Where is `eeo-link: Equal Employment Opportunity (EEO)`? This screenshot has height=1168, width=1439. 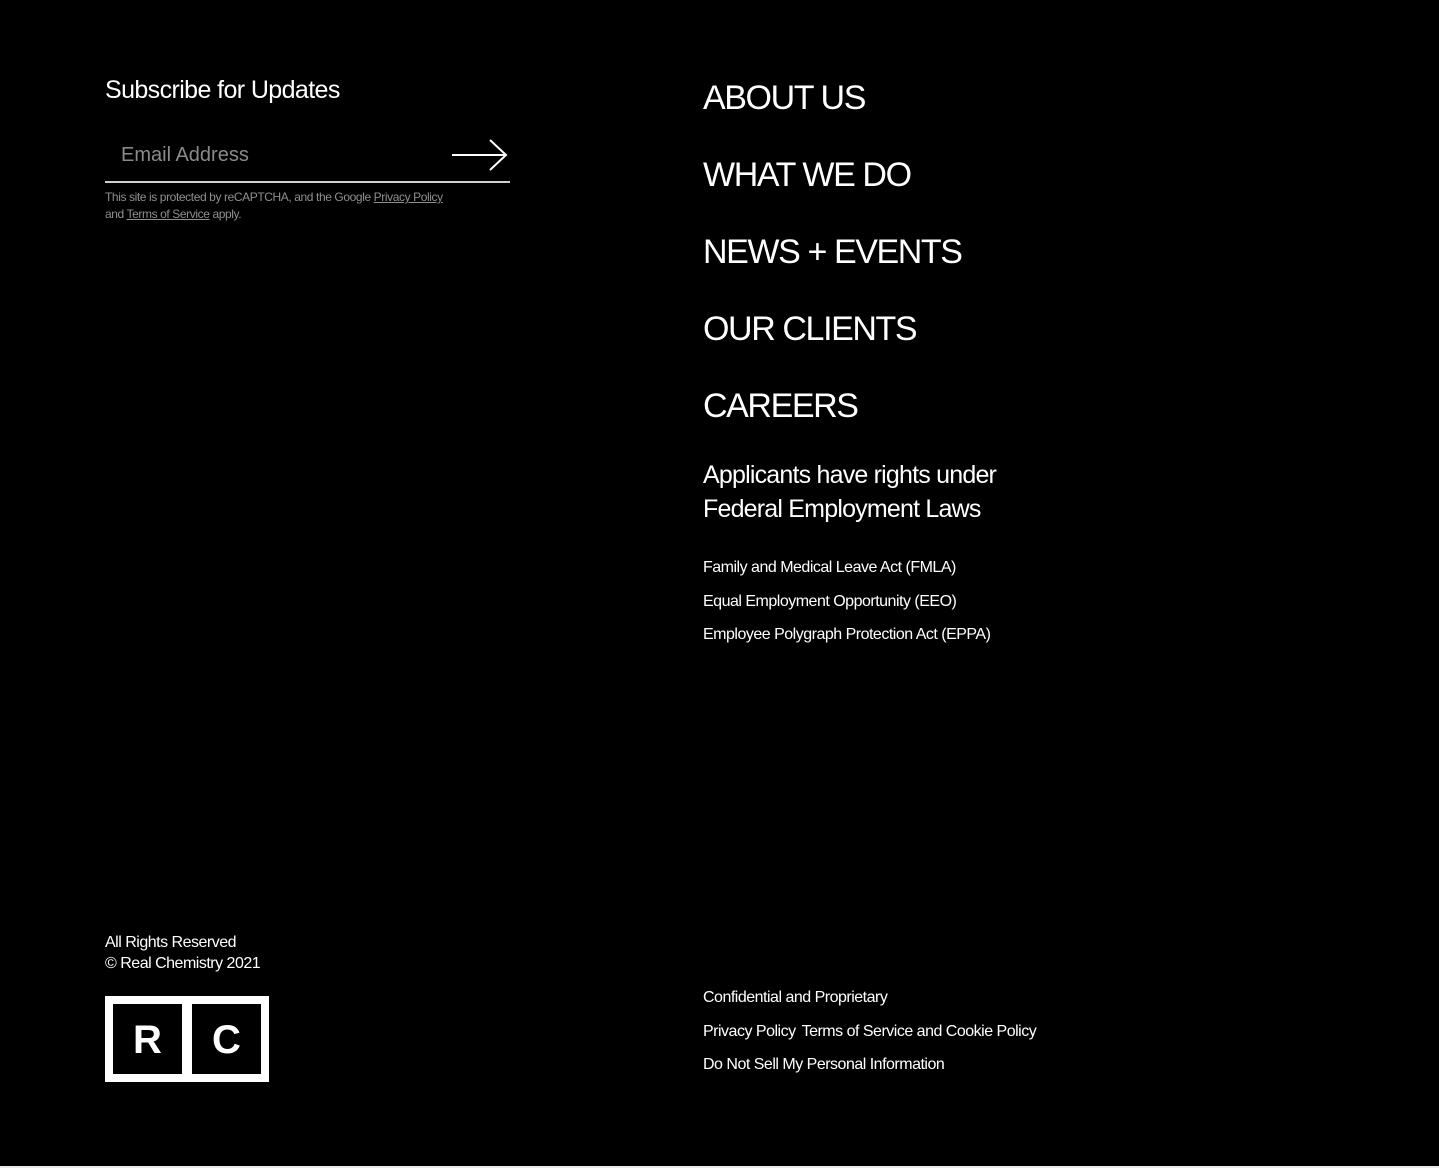 eeo-link: Equal Employment Opportunity (EEO) is located at coordinates (846, 608).